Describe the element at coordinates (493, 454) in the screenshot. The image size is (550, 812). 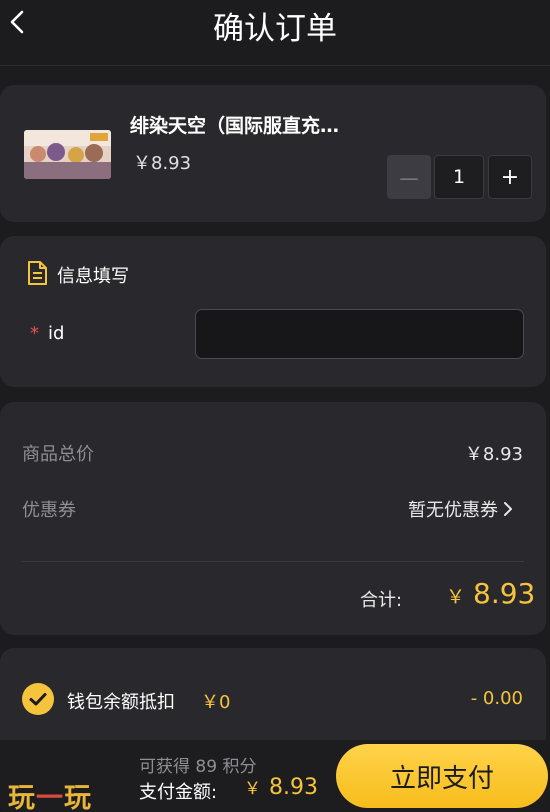
I see `subtotal-value: ￥8.93` at that location.